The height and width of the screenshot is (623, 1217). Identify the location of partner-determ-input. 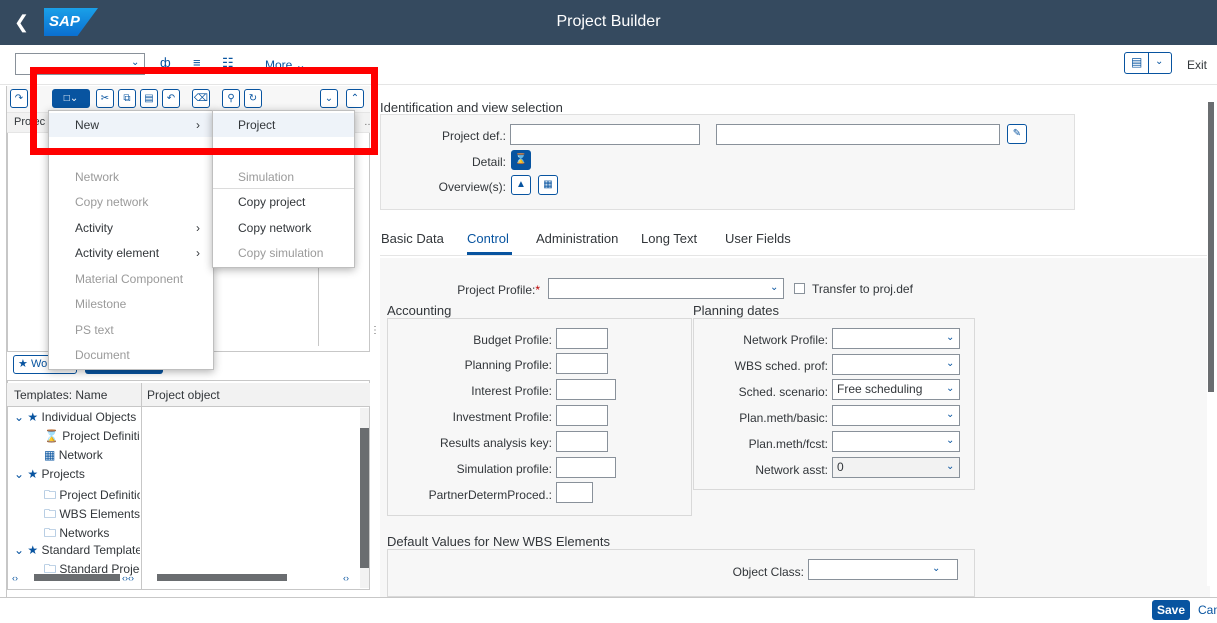
(574, 492).